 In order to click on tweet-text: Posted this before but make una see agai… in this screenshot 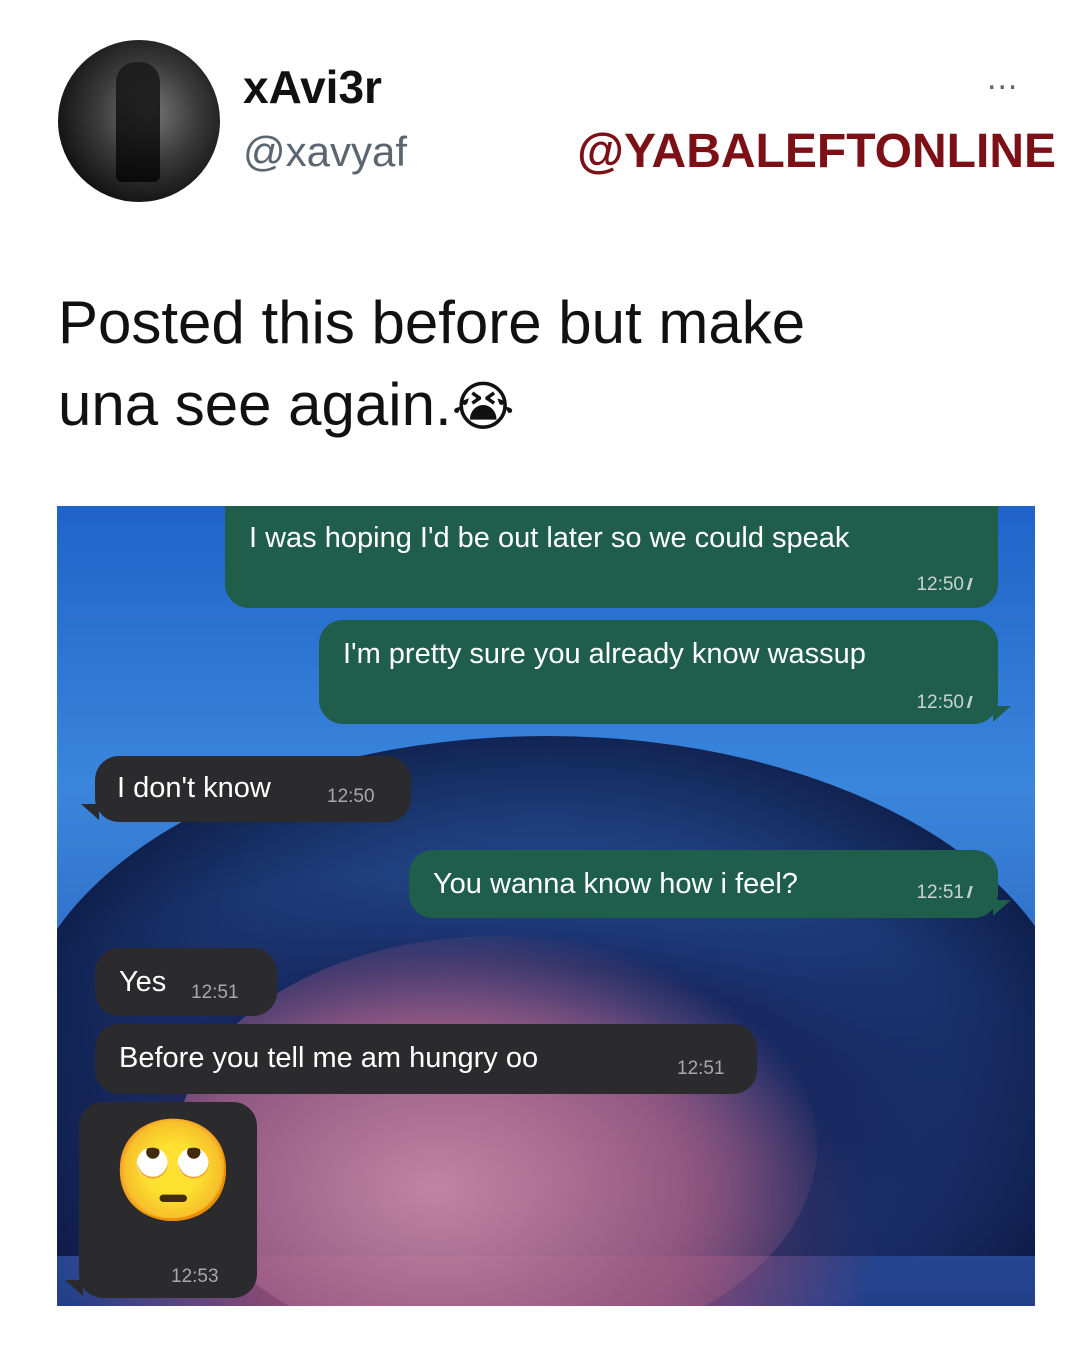, I will do `click(538, 365)`.